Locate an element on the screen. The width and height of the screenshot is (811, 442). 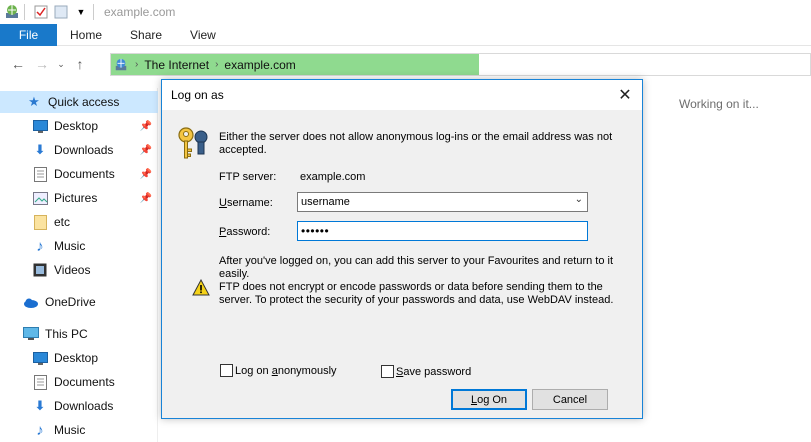
save-password-label: Save password is located at coordinates (433, 372).